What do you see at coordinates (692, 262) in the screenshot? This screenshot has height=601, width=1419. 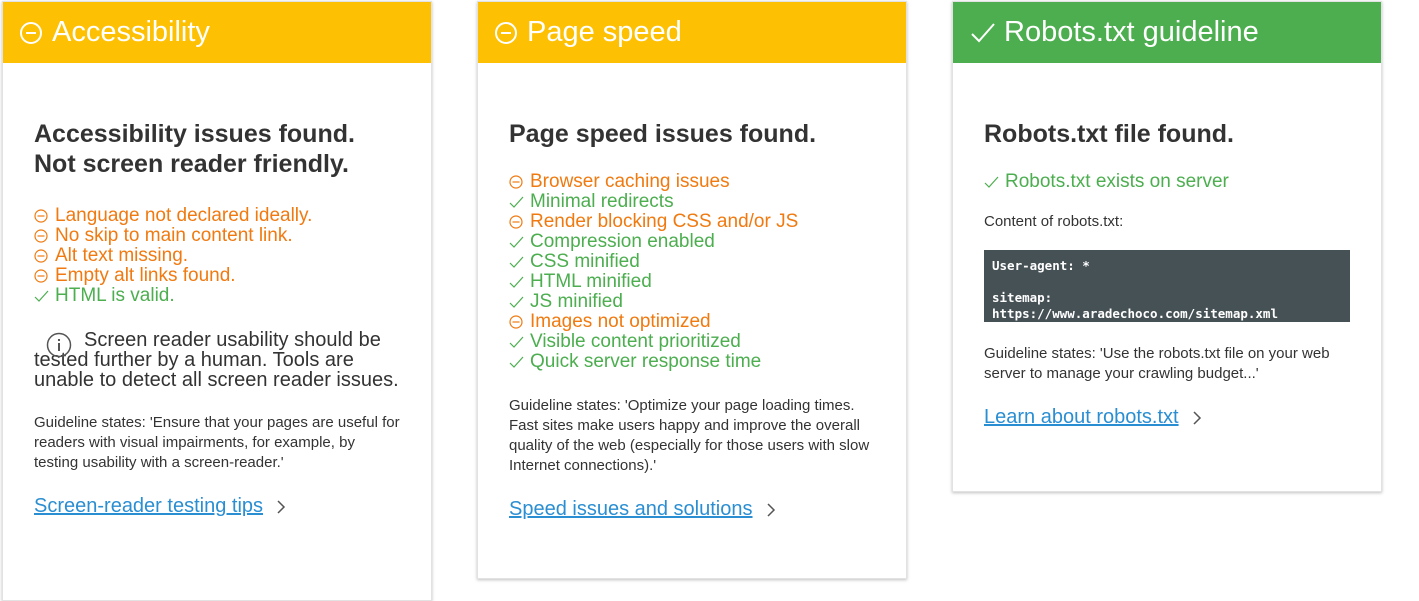 I see `check-item: CSS minified` at bounding box center [692, 262].